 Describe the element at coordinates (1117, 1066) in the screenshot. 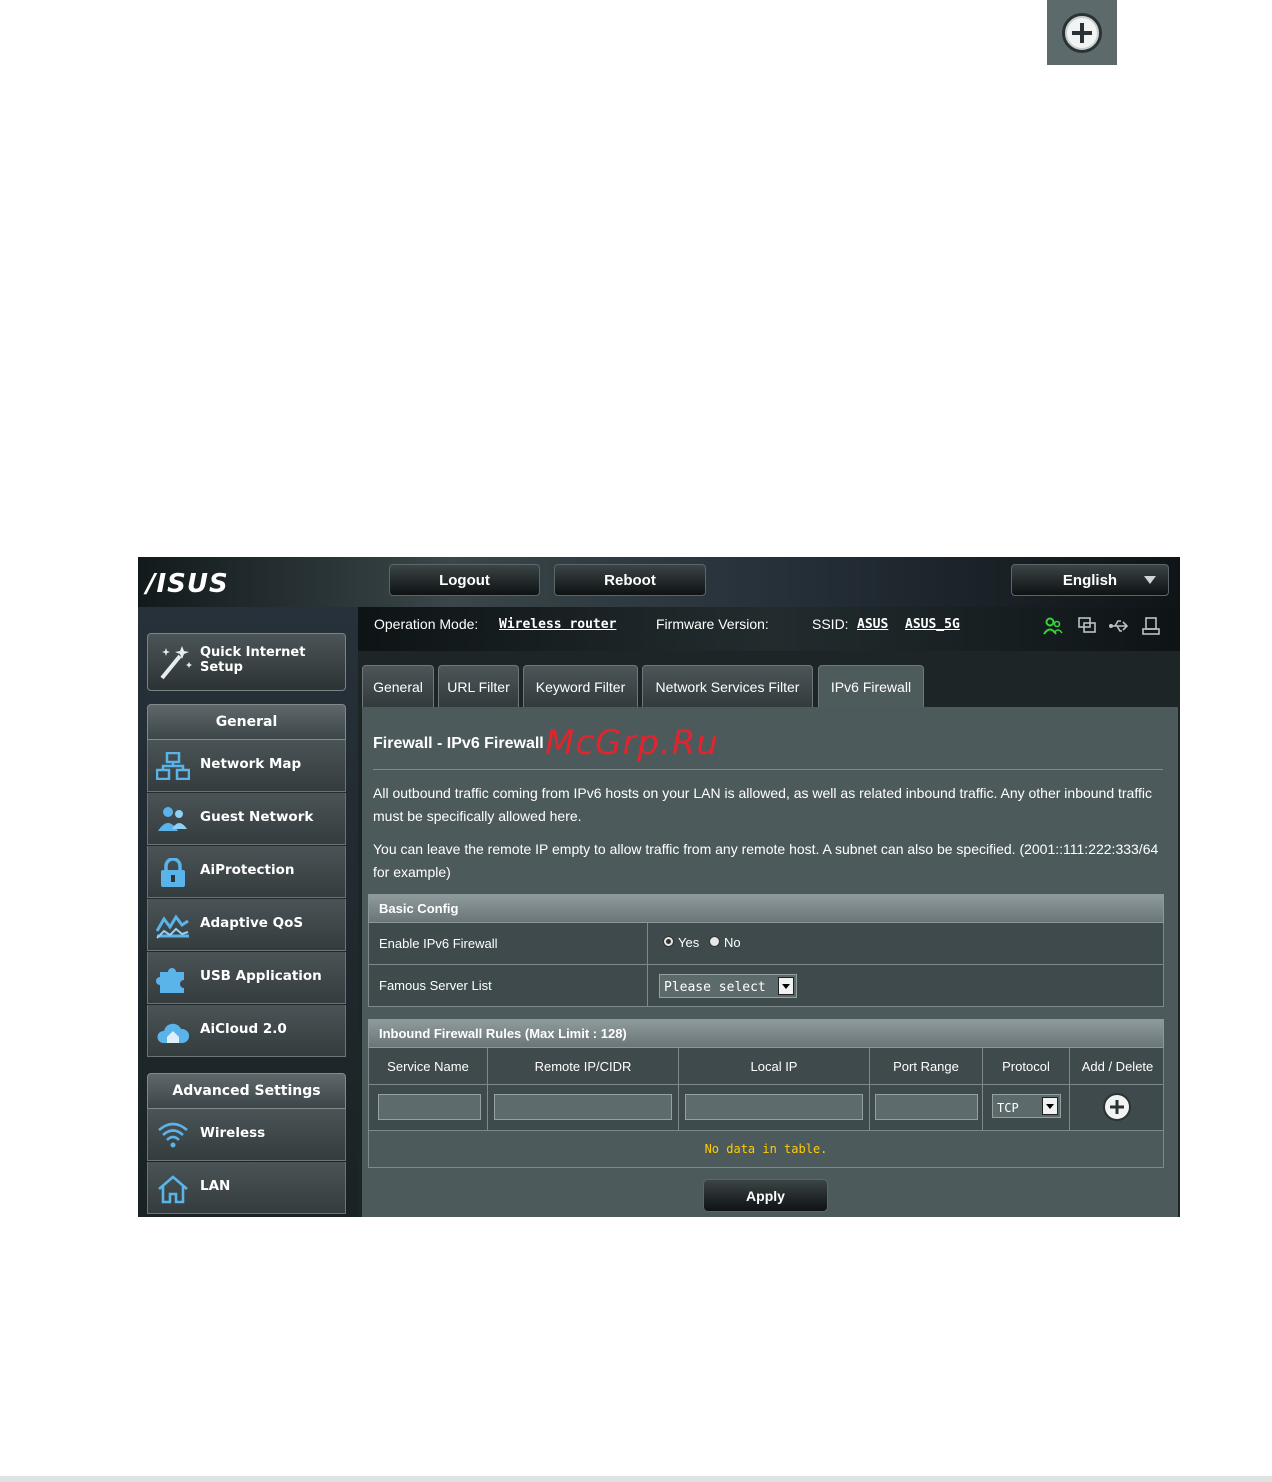

I see `col-add-delete: Add / Delete` at that location.